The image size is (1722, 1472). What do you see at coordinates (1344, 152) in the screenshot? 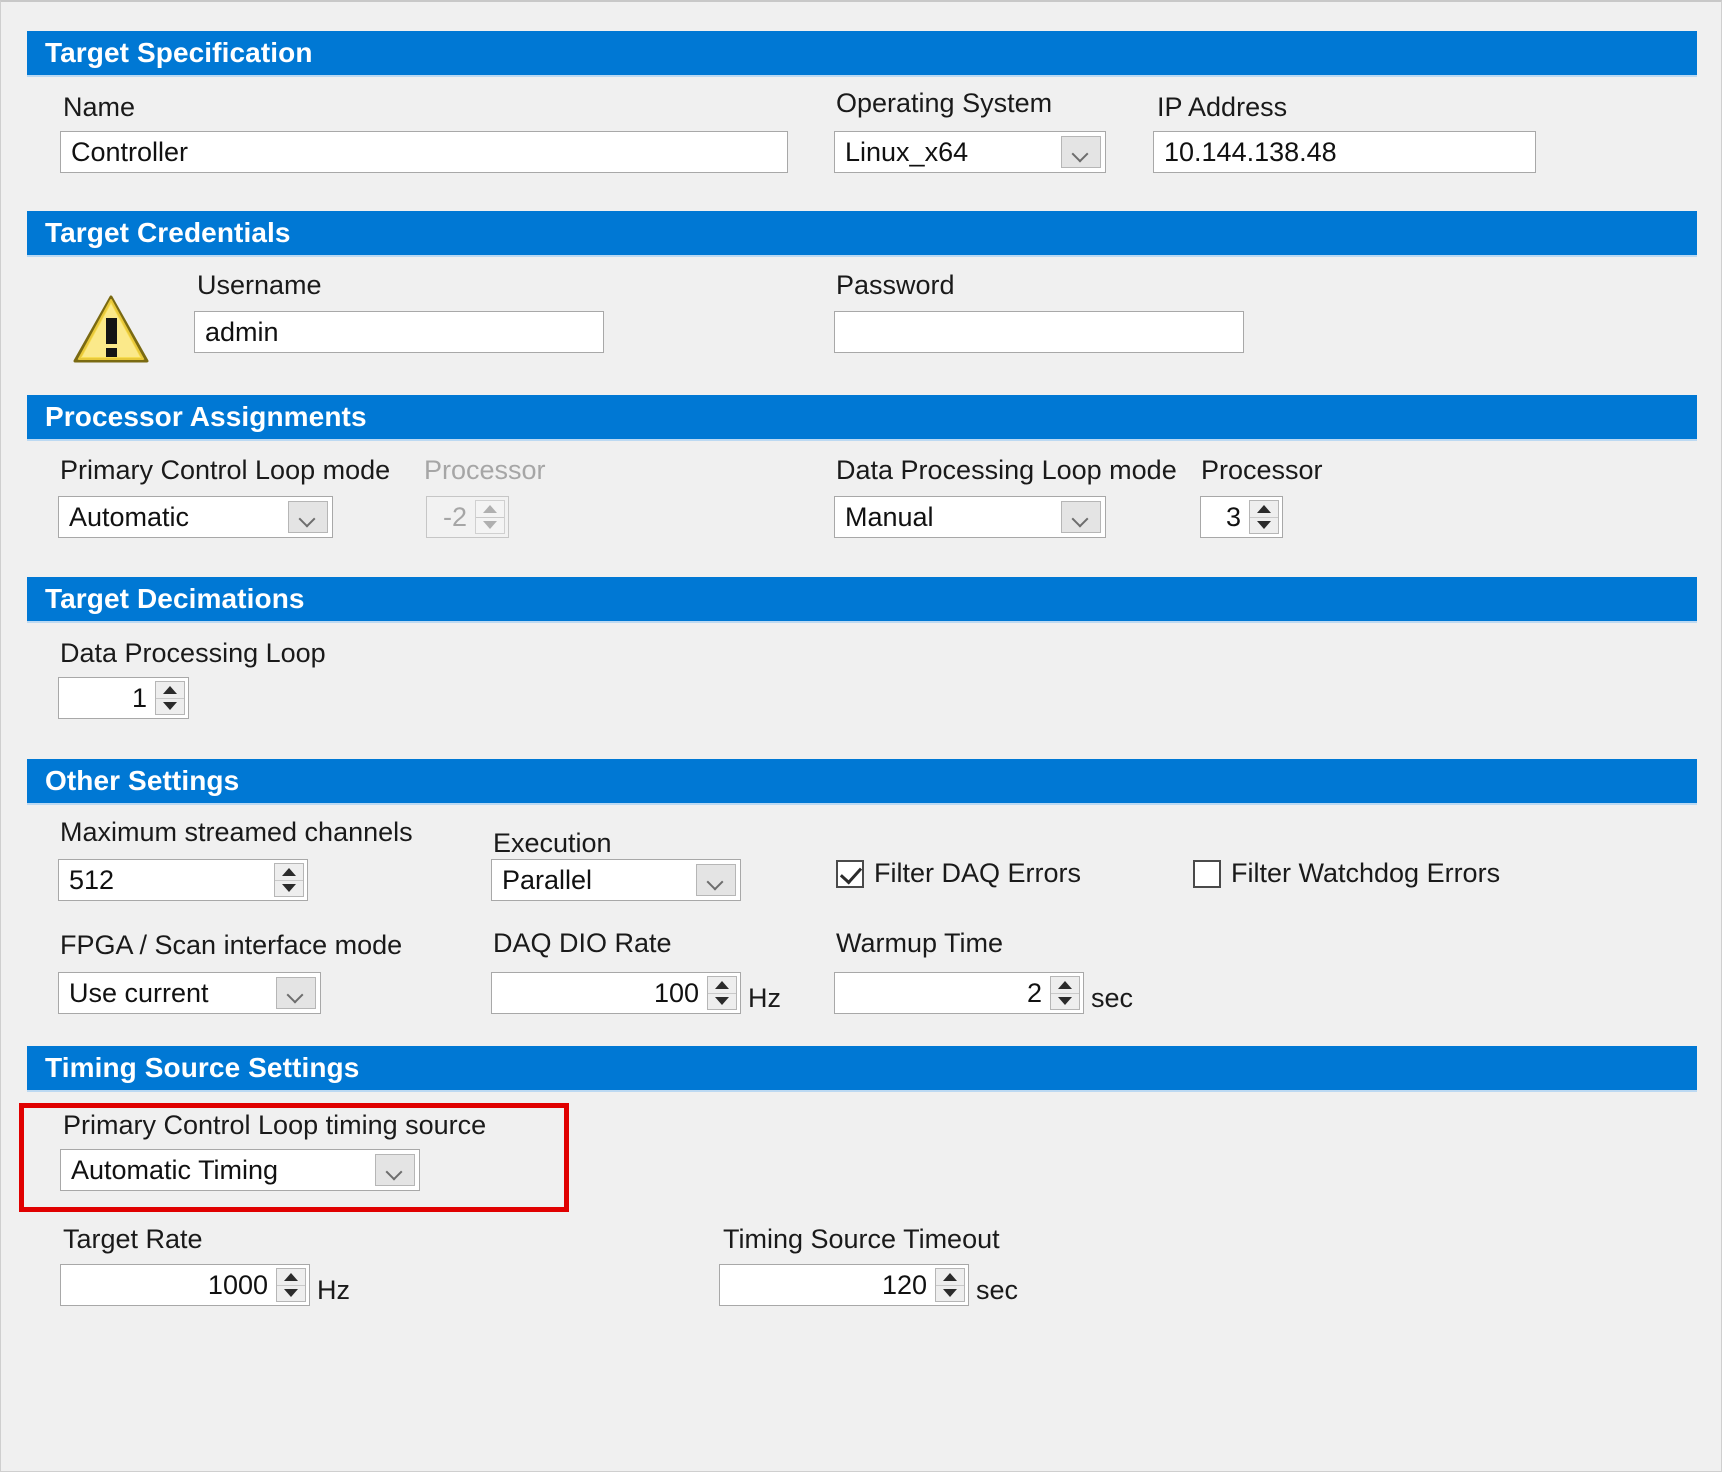
I see `ip-address-input: 10.144.138.48` at bounding box center [1344, 152].